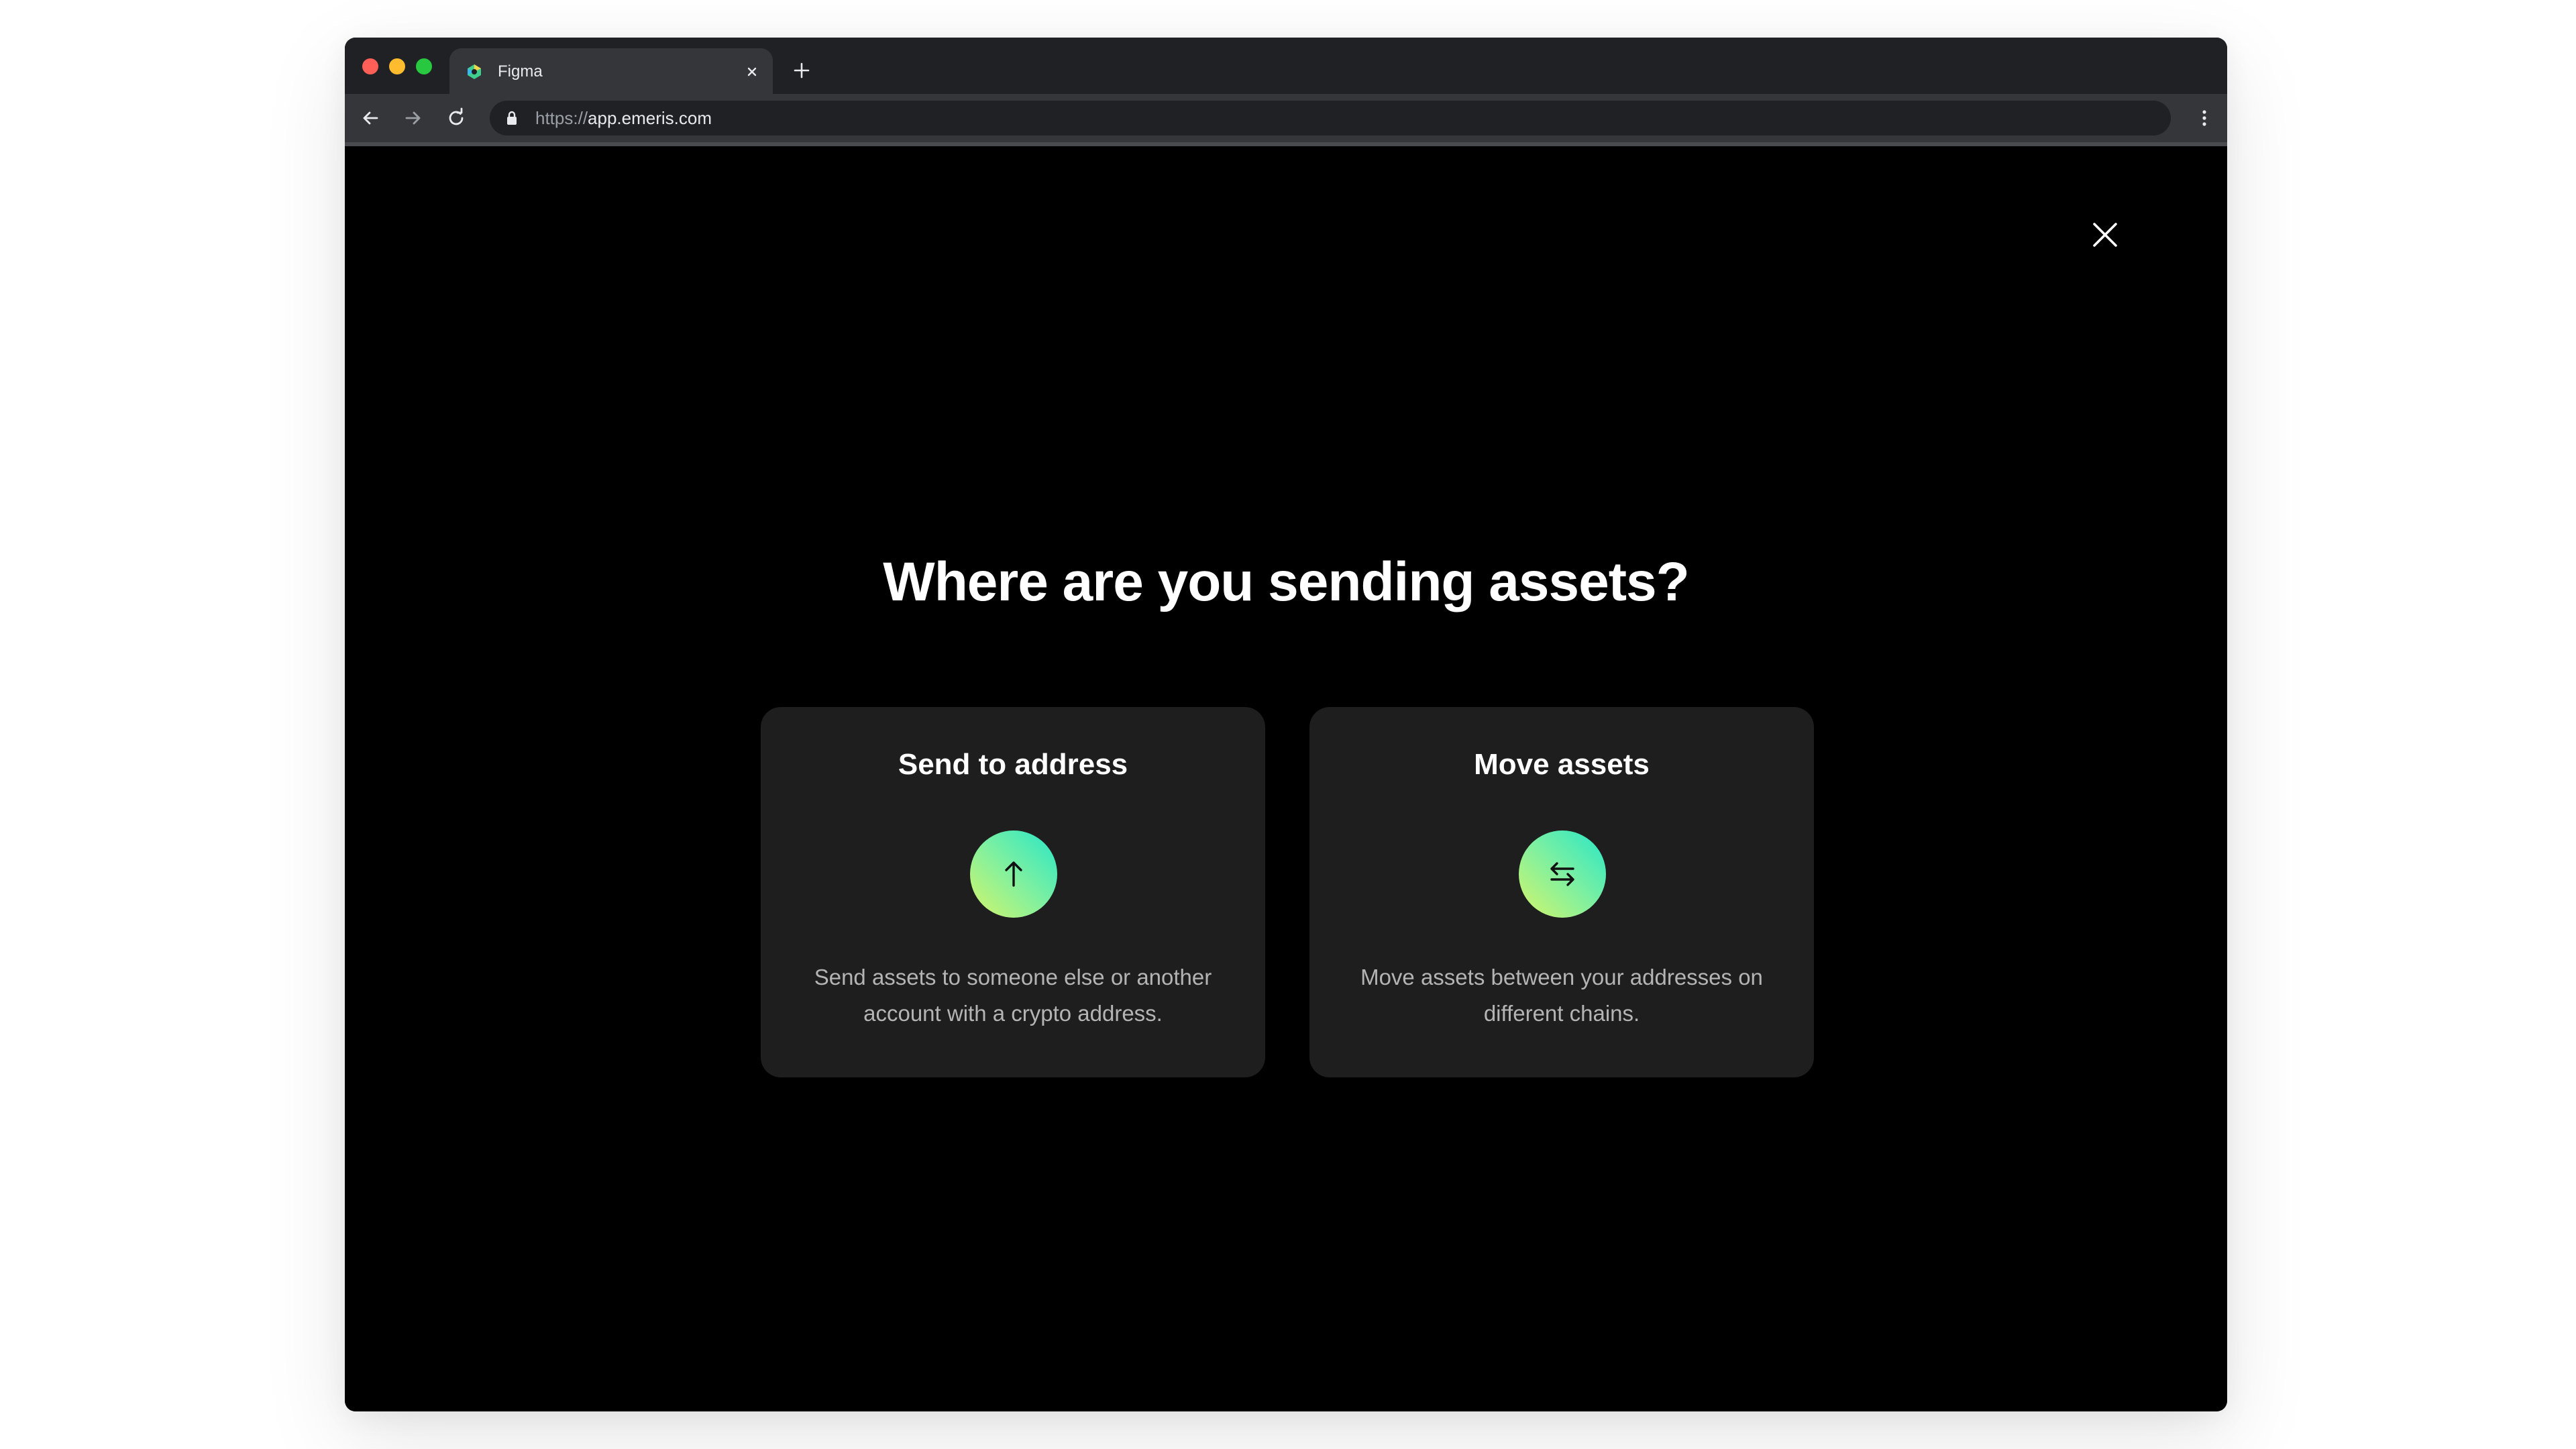 The image size is (2576, 1449). I want to click on arrow-up-icon, so click(1013, 874).